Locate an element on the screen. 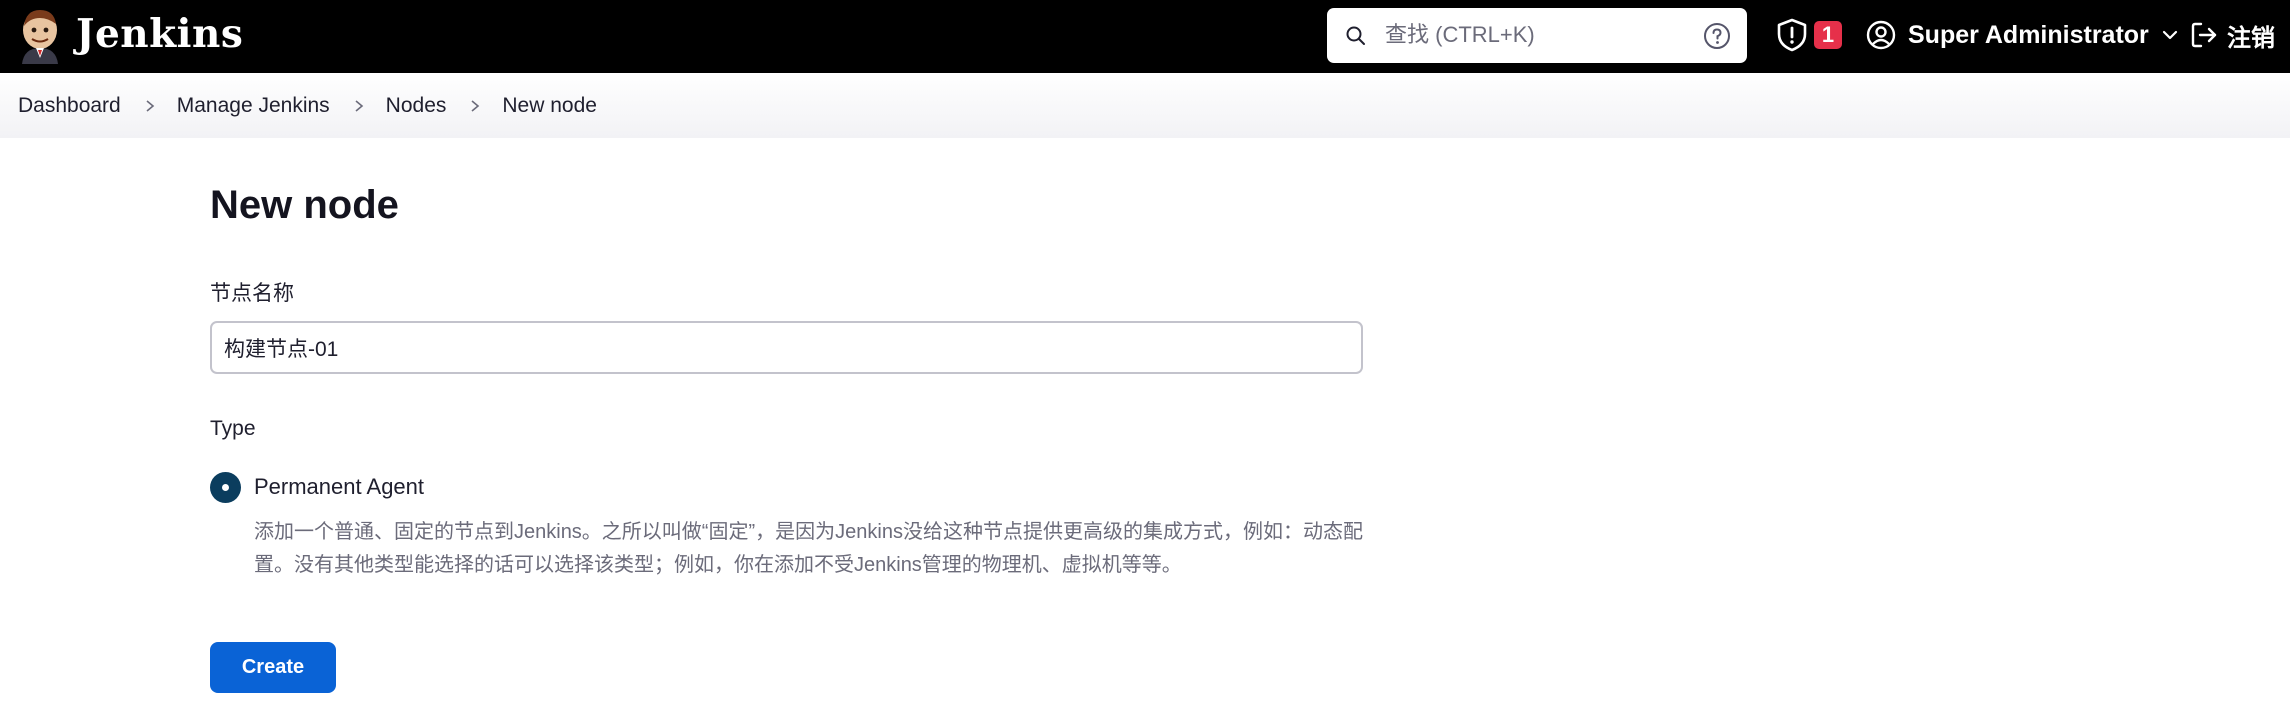  brand-name: Jenkins is located at coordinates (159, 34).